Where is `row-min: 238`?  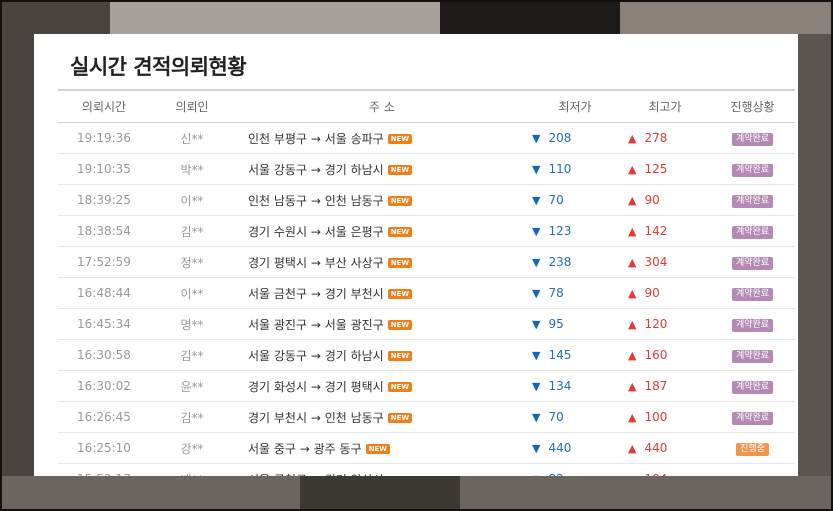
row-min: 238 is located at coordinates (560, 262).